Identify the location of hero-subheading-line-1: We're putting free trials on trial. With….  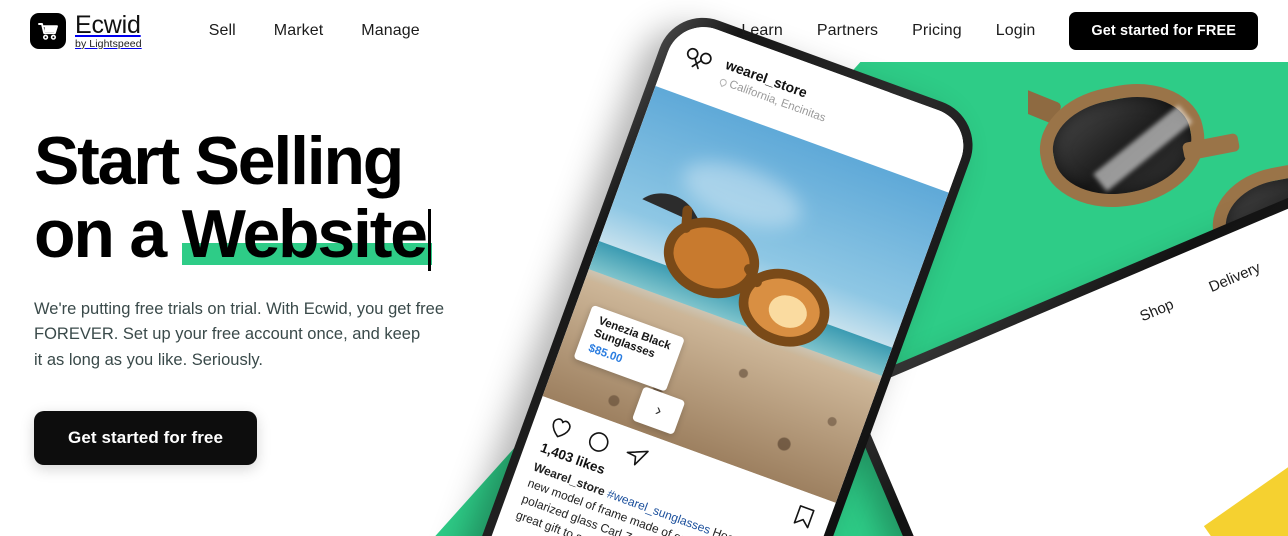
(239, 308).